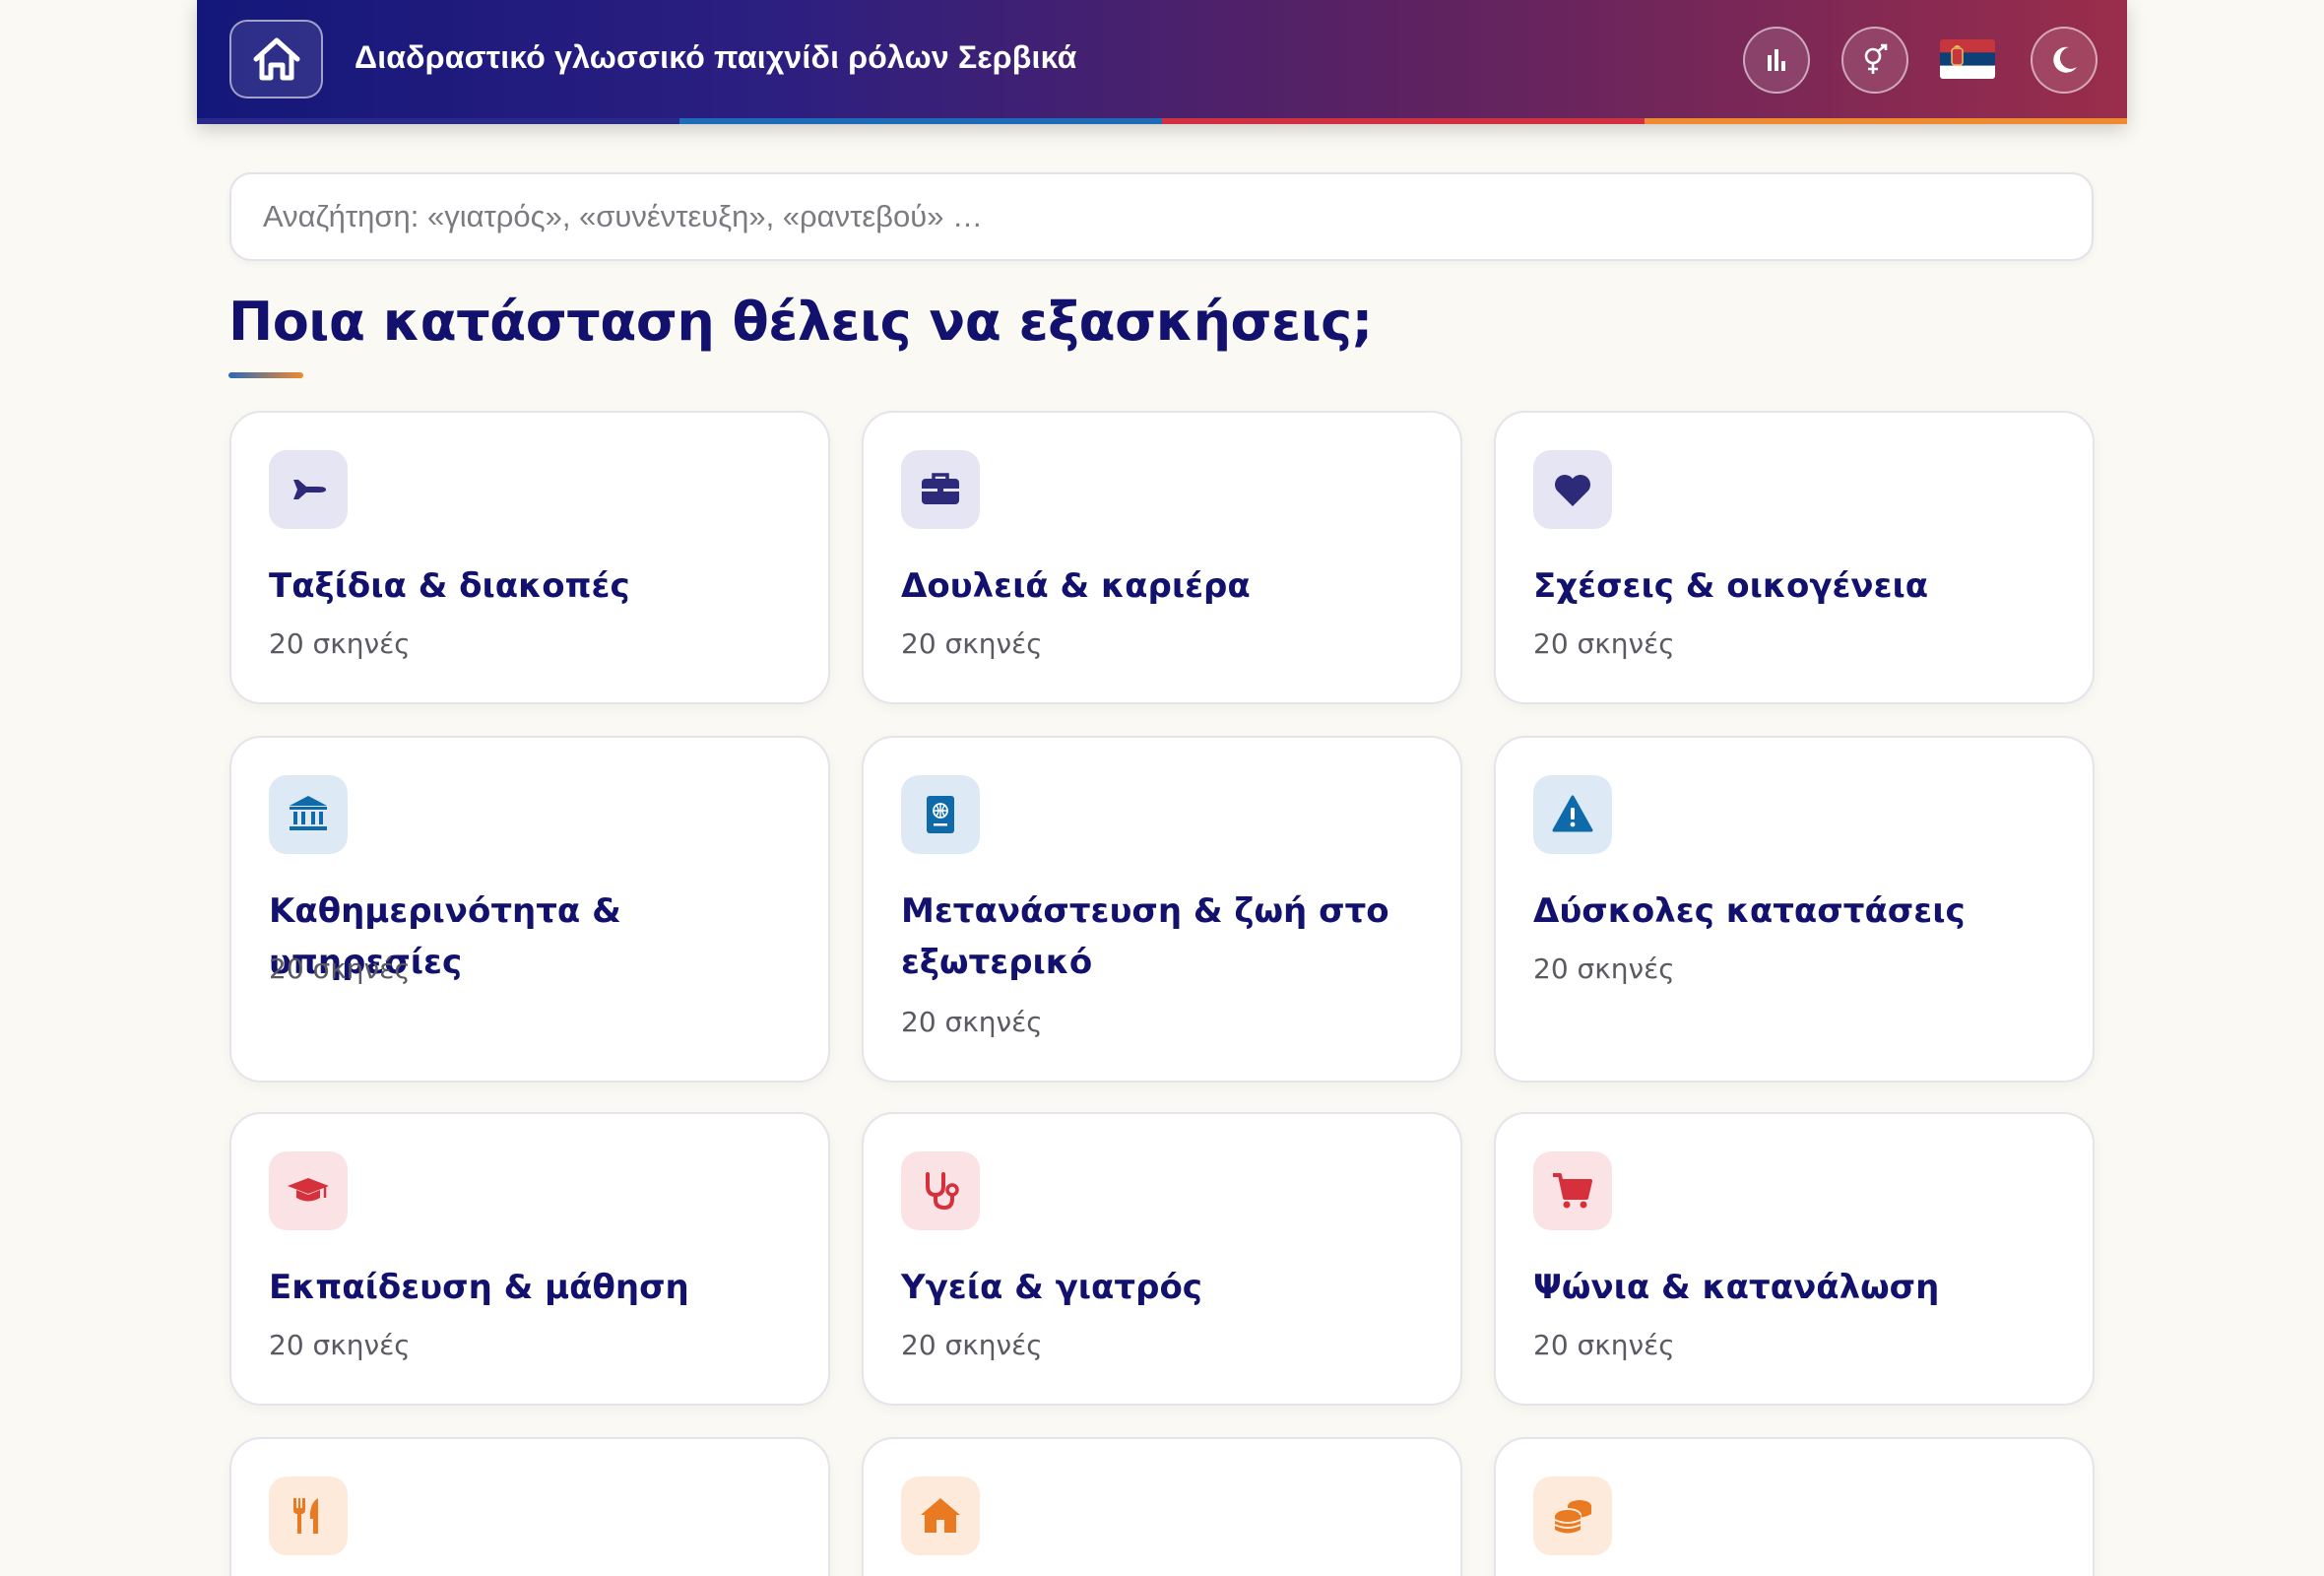  Describe the element at coordinates (265, 375) in the screenshot. I see `heading-underline` at that location.